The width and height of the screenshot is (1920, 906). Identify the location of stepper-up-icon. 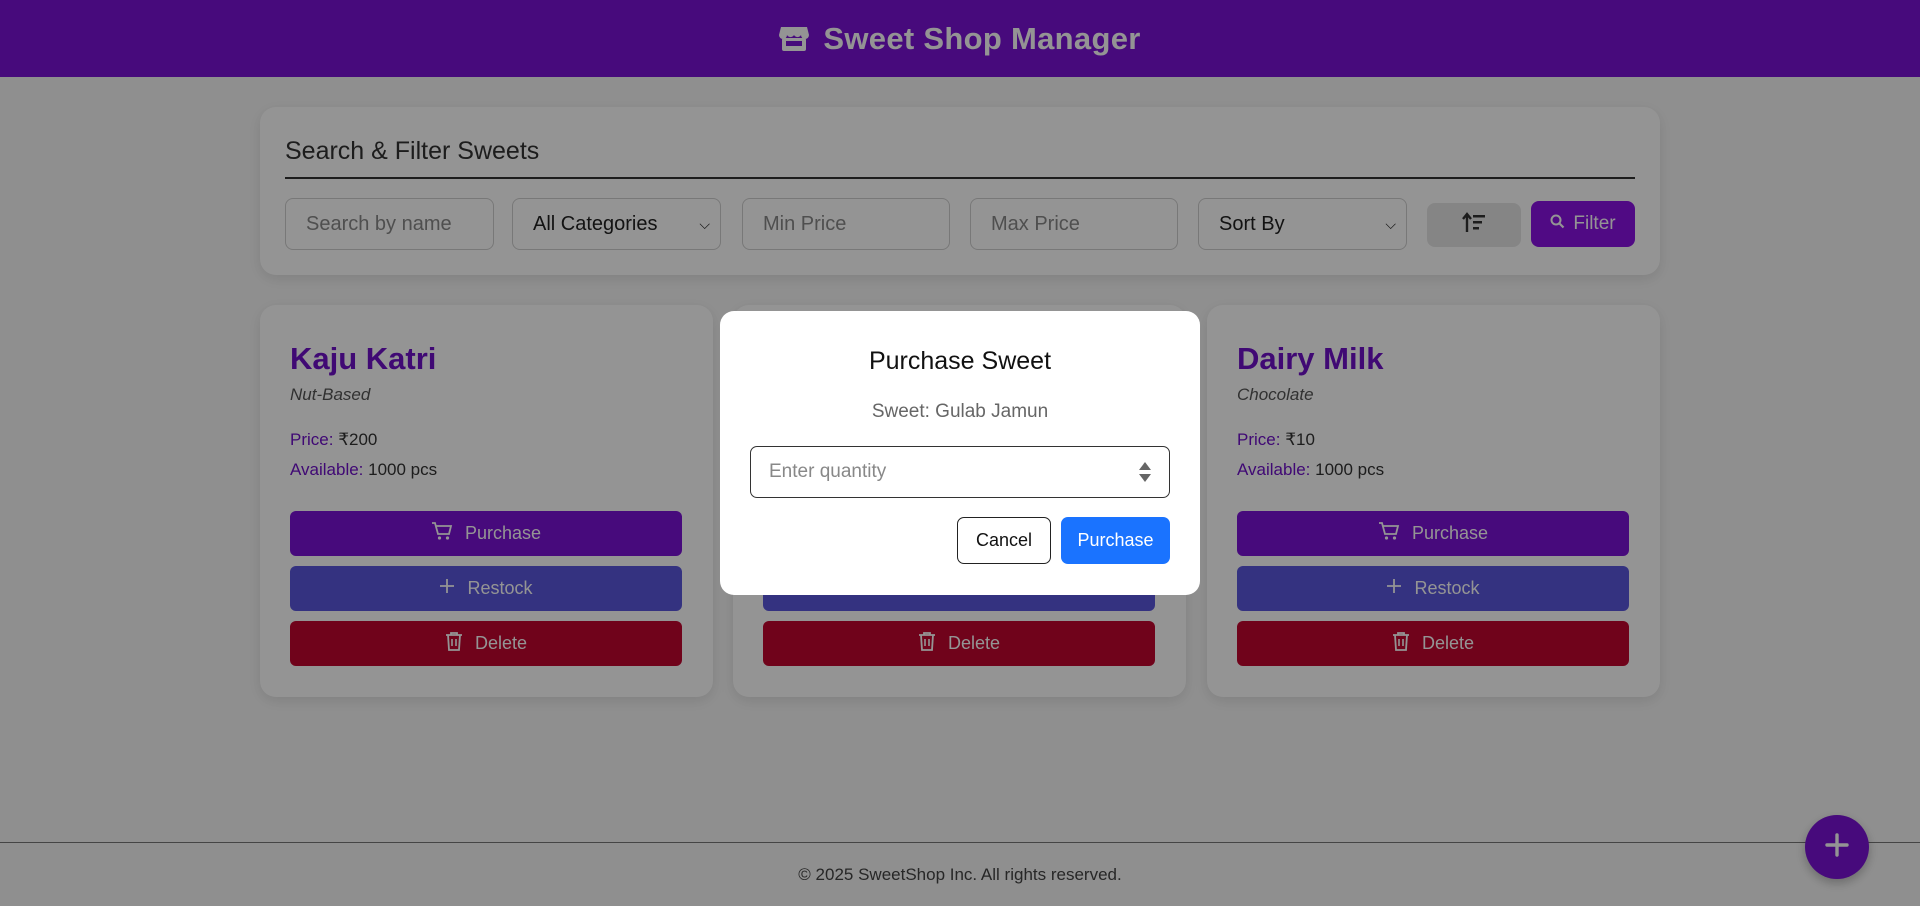
(1145, 466).